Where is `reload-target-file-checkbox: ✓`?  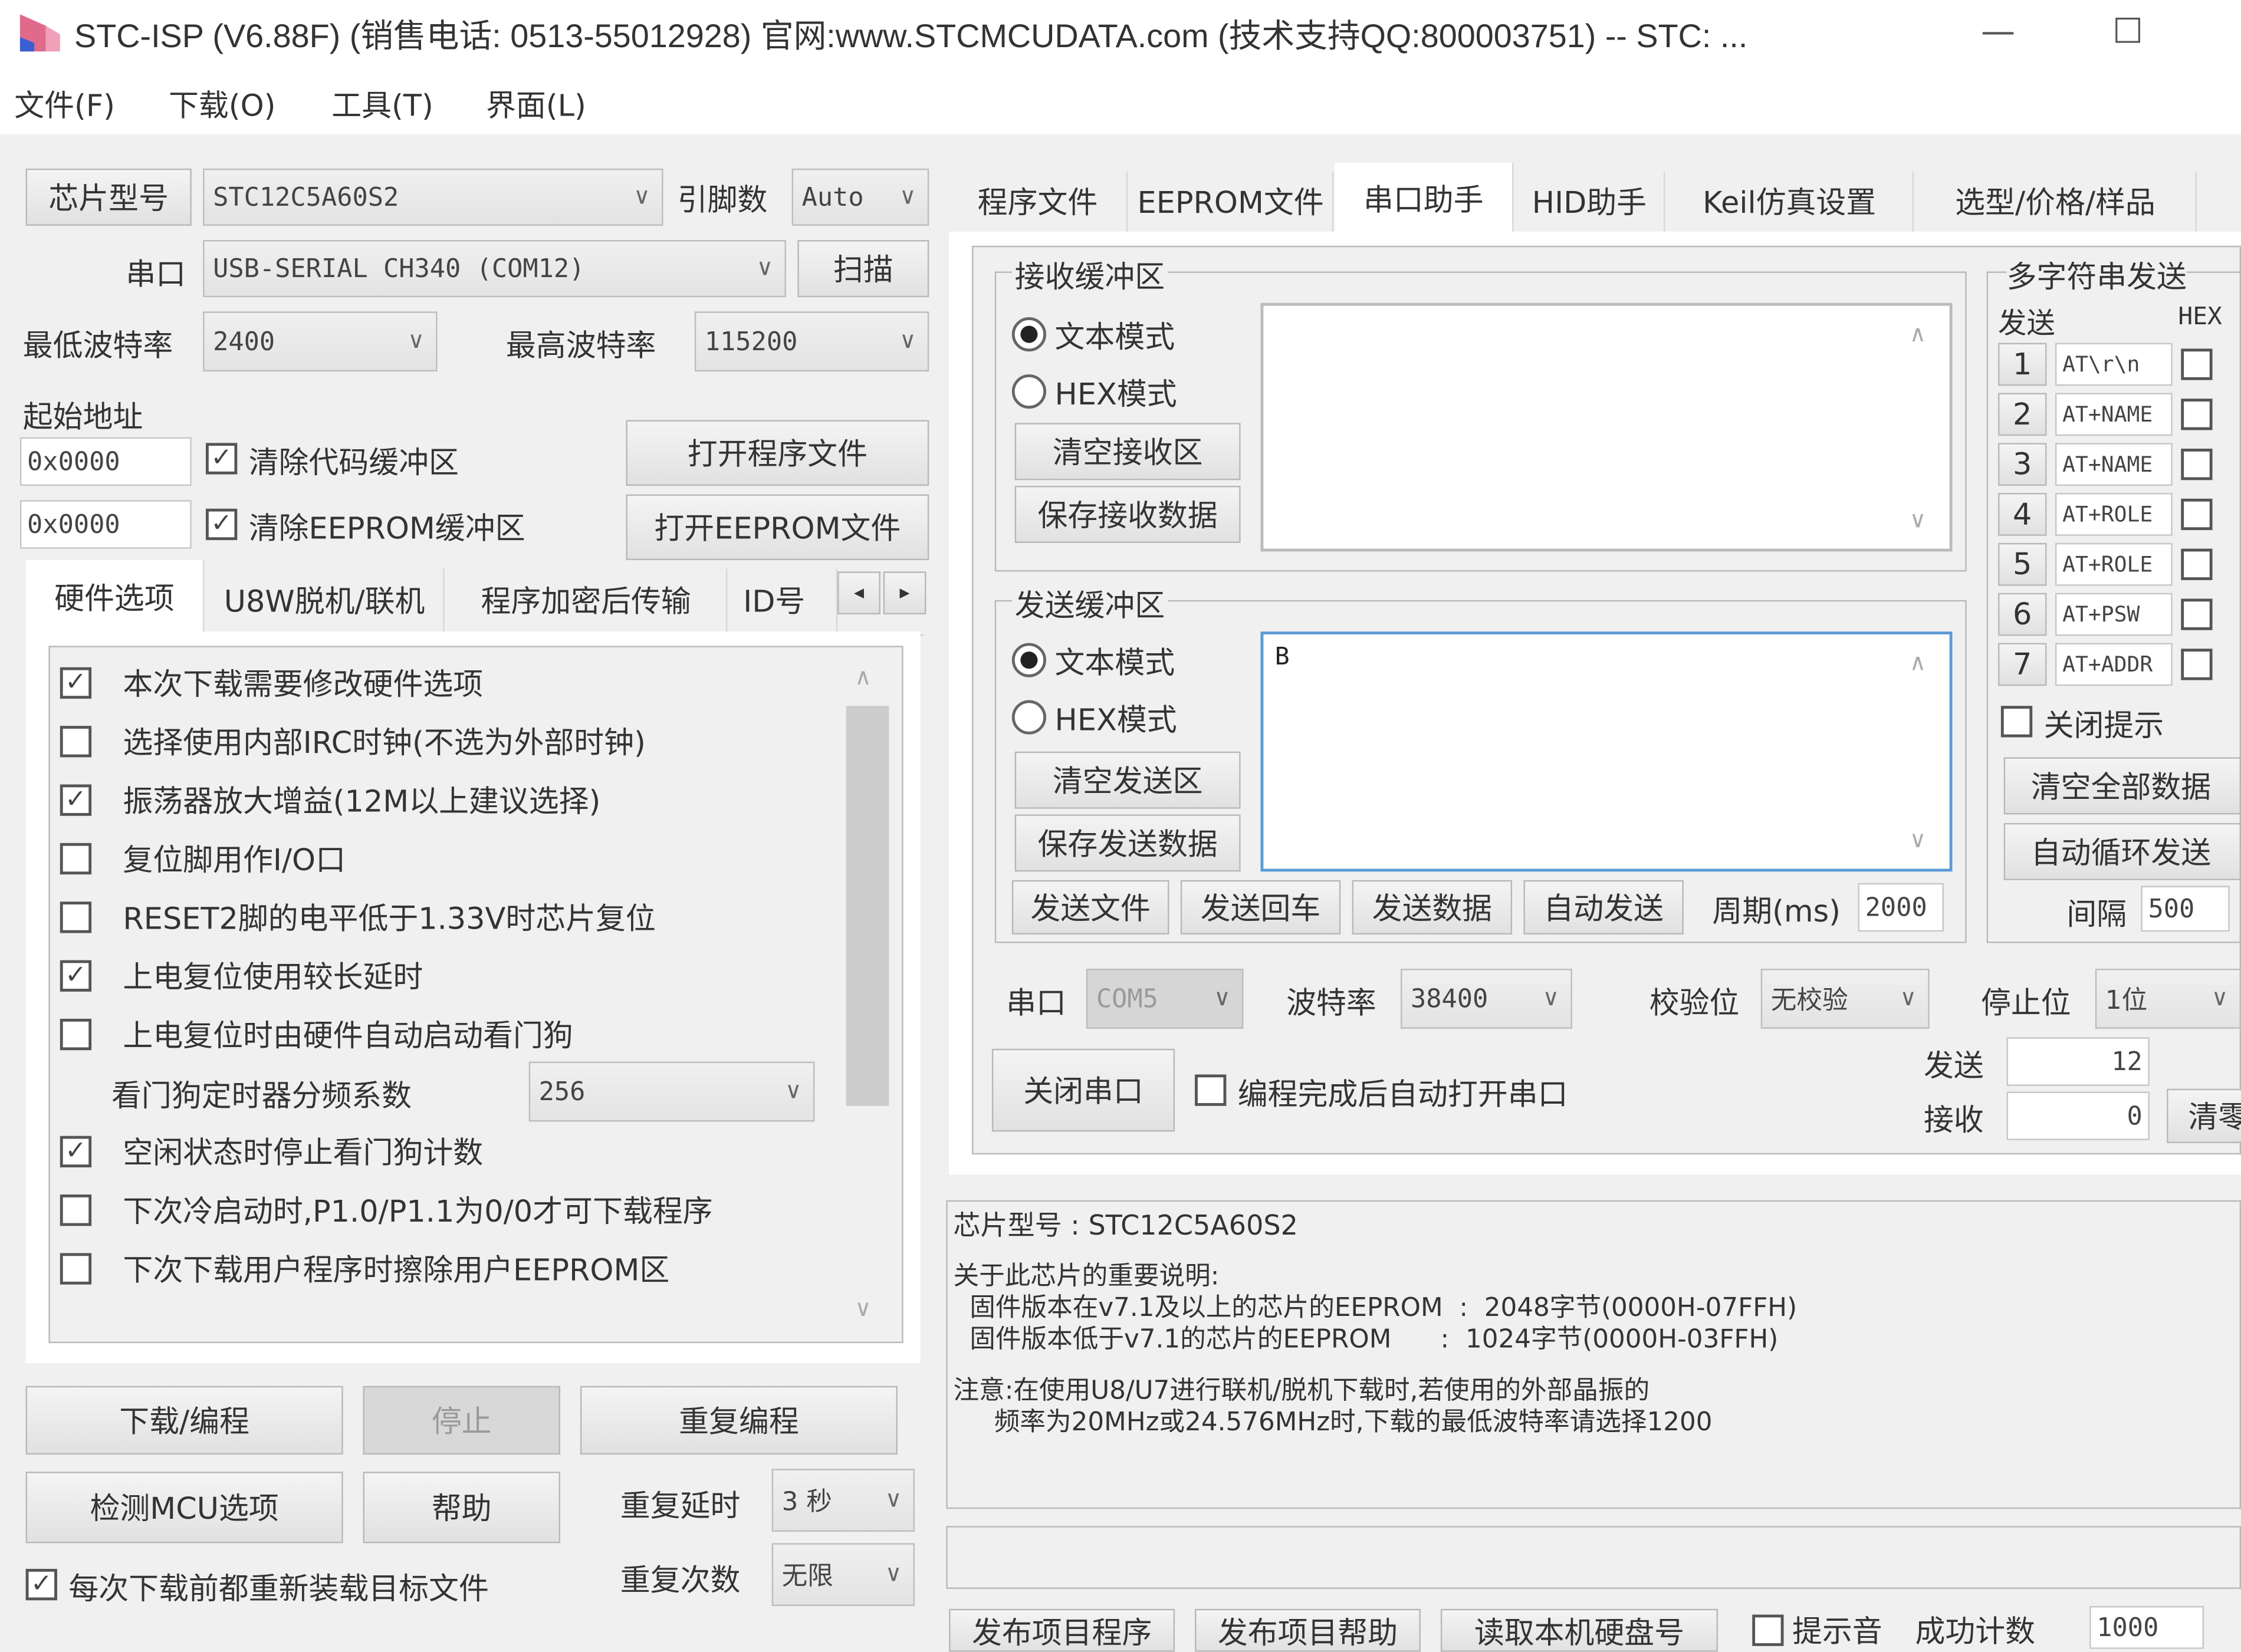
reload-target-file-checkbox: ✓ is located at coordinates (41, 1585).